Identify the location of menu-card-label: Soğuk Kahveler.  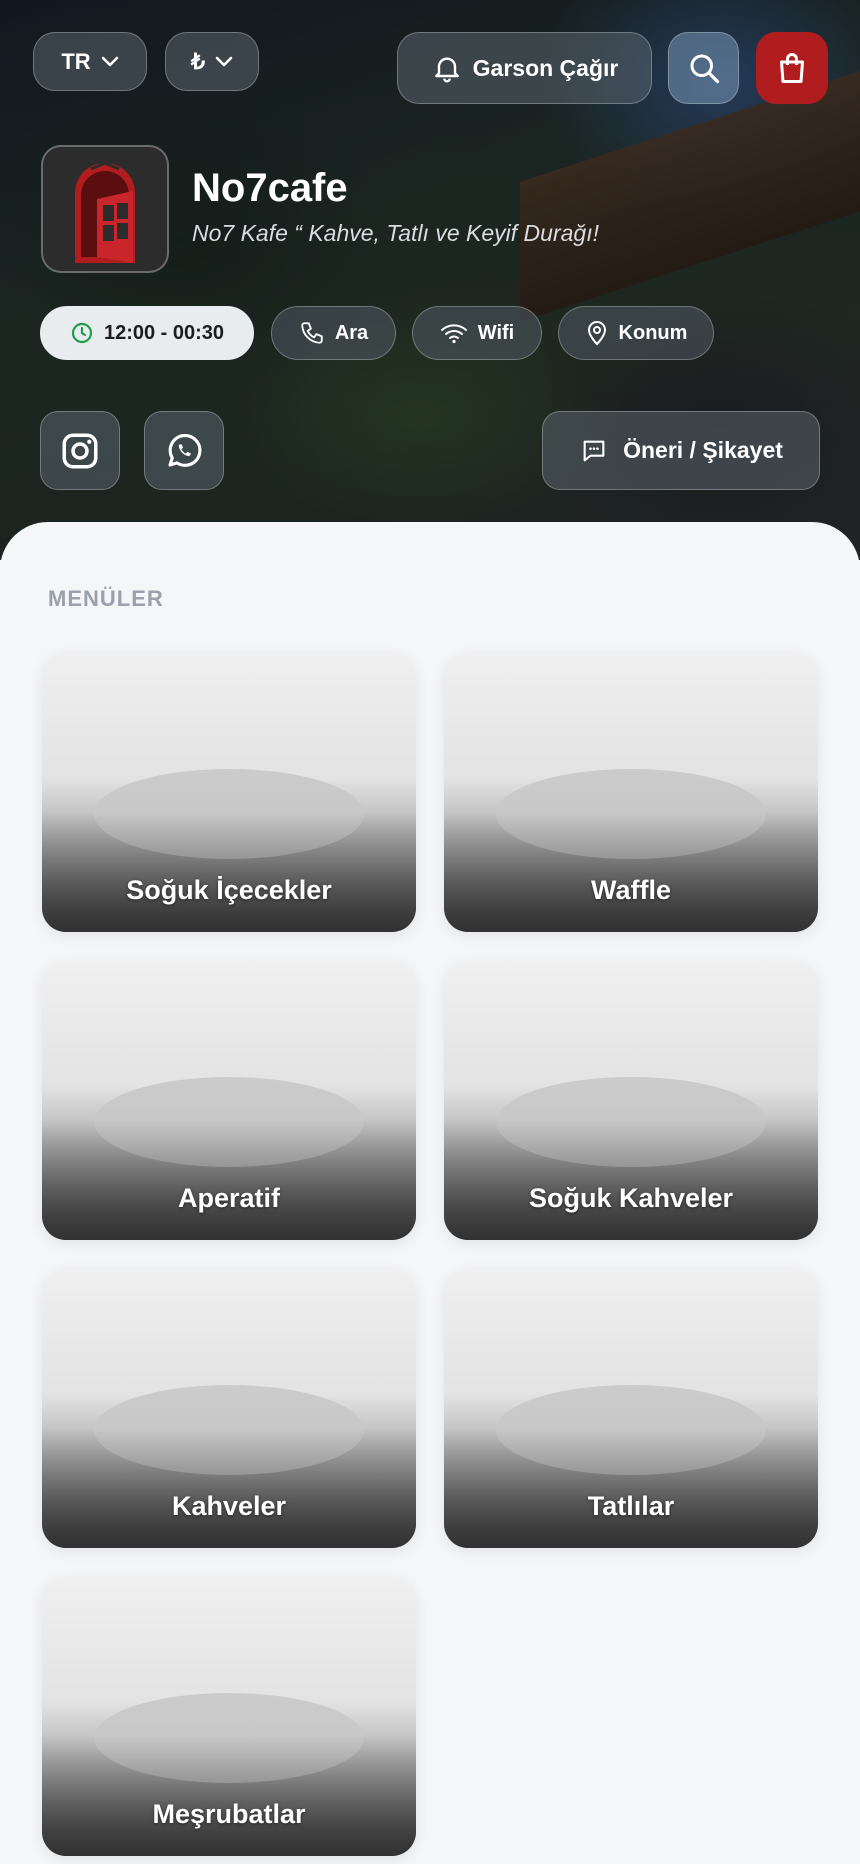
(631, 1198).